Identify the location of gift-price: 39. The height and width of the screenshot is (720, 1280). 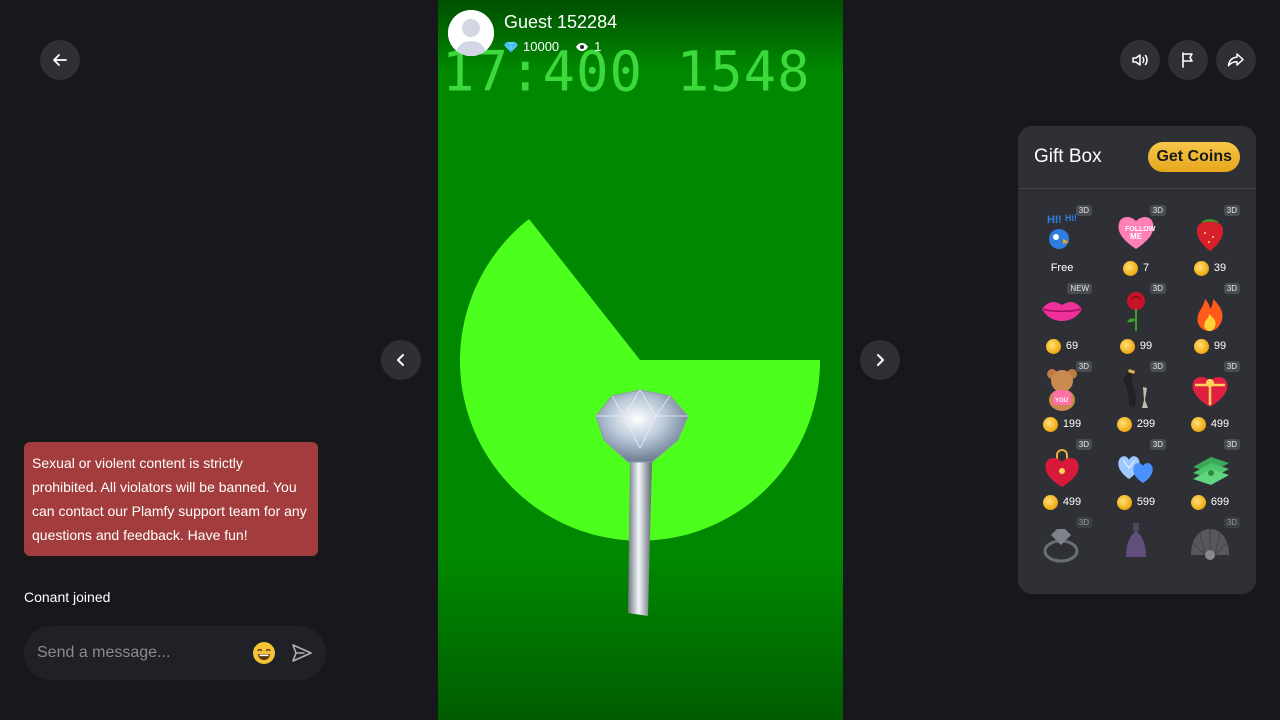
(1210, 268).